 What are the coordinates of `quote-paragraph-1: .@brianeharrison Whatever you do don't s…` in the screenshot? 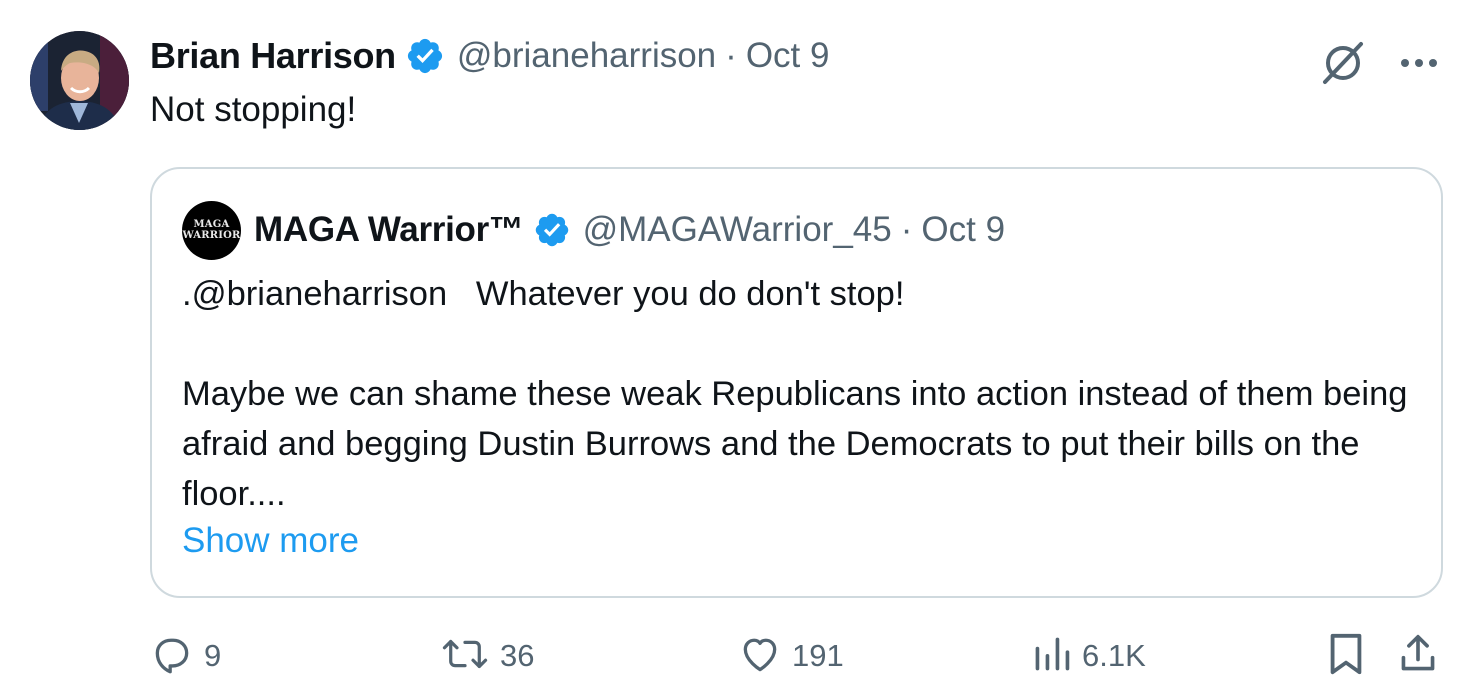 It's located at (543, 294).